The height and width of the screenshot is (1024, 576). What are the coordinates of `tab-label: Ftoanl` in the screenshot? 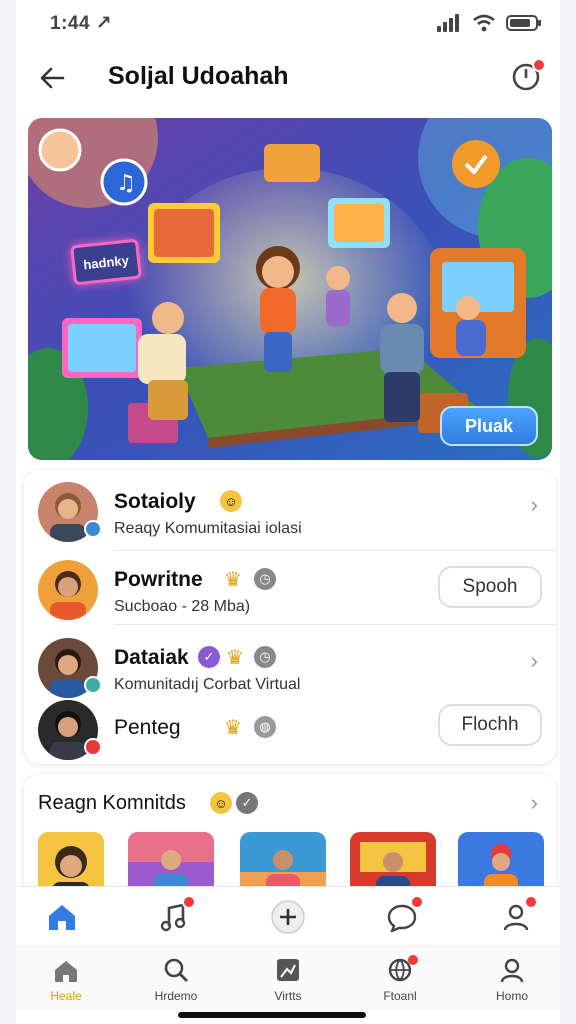 It's located at (400, 996).